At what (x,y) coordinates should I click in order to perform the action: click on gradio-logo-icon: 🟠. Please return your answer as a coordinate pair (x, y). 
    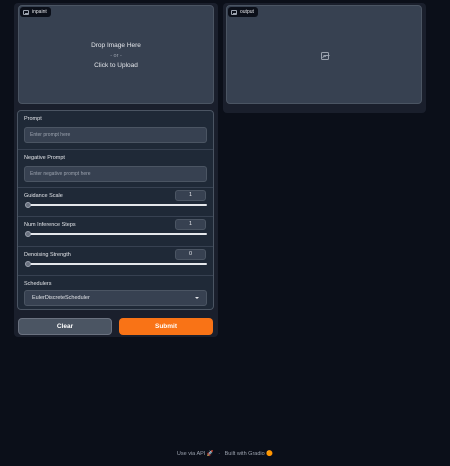
    Looking at the image, I should click on (270, 454).